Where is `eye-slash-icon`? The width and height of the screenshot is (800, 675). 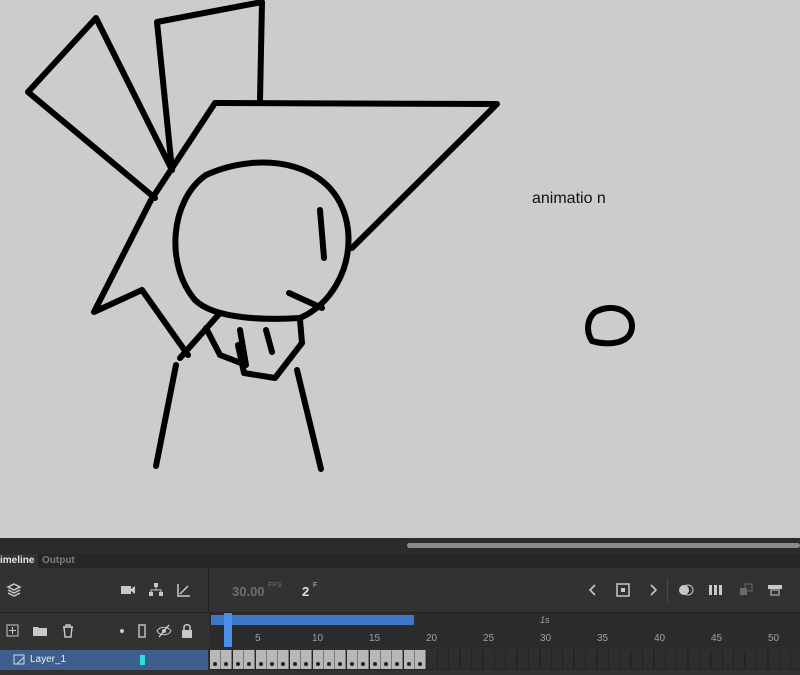 eye-slash-icon is located at coordinates (164, 631).